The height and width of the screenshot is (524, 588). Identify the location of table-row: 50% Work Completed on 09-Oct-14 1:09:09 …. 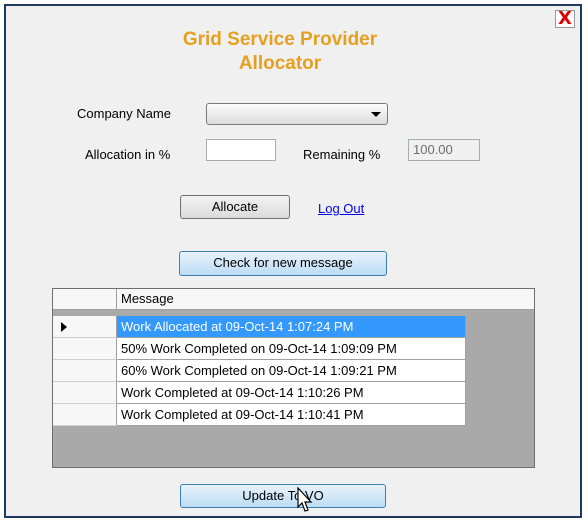
(293, 349).